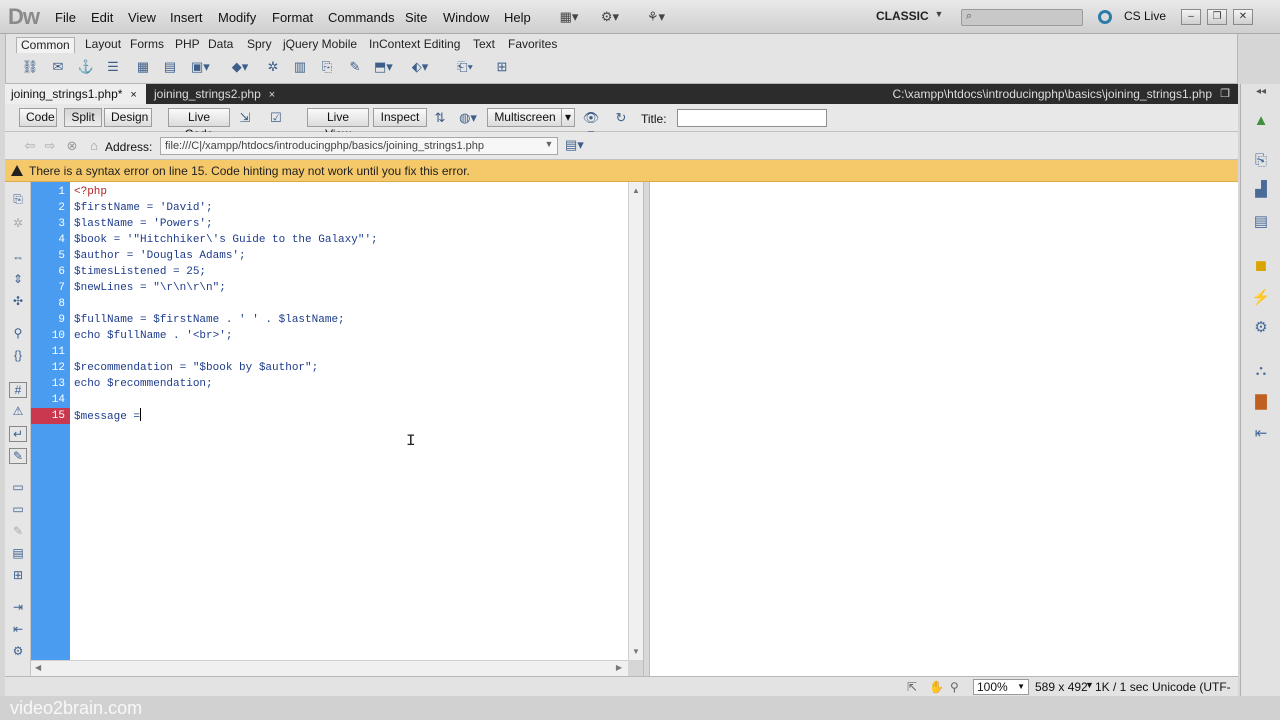 Image resolution: width=1280 pixels, height=720 pixels. What do you see at coordinates (320, 45) in the screenshot?
I see `tab-jquery-mobile: jQuery Mobile` at bounding box center [320, 45].